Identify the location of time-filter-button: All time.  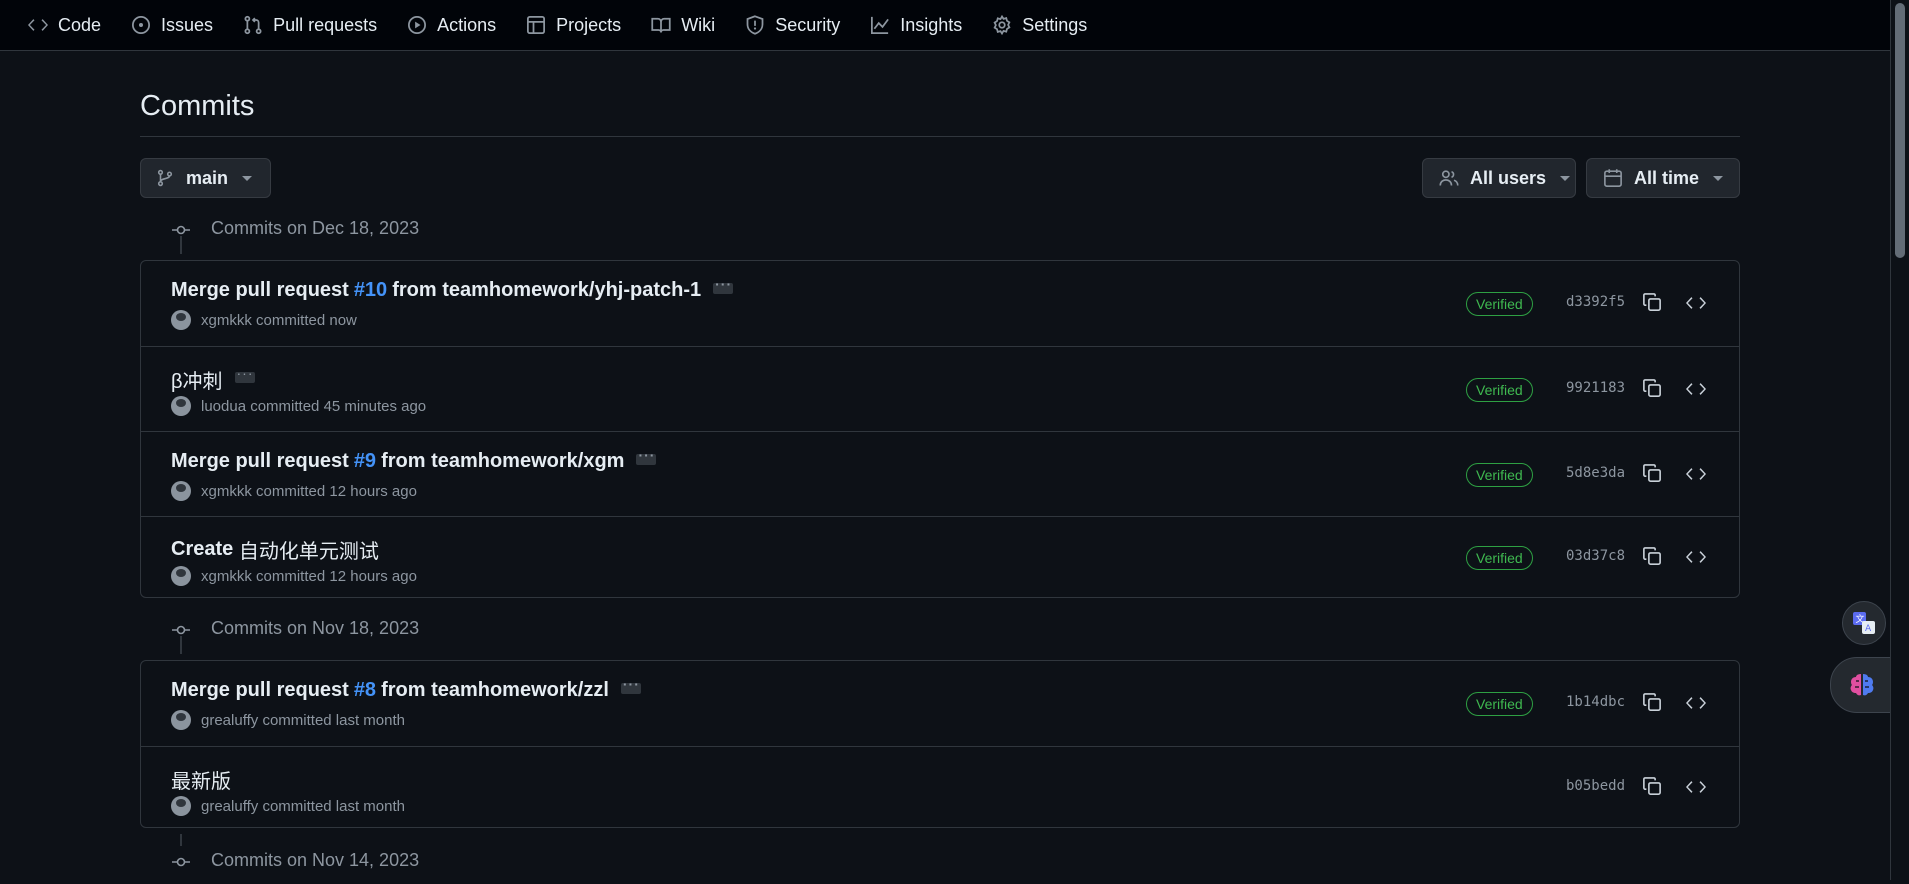
(1663, 178).